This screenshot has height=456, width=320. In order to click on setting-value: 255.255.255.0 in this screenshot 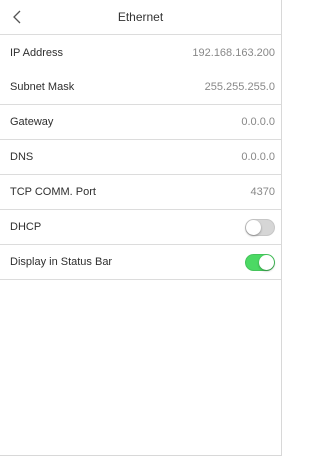, I will do `click(239, 87)`.